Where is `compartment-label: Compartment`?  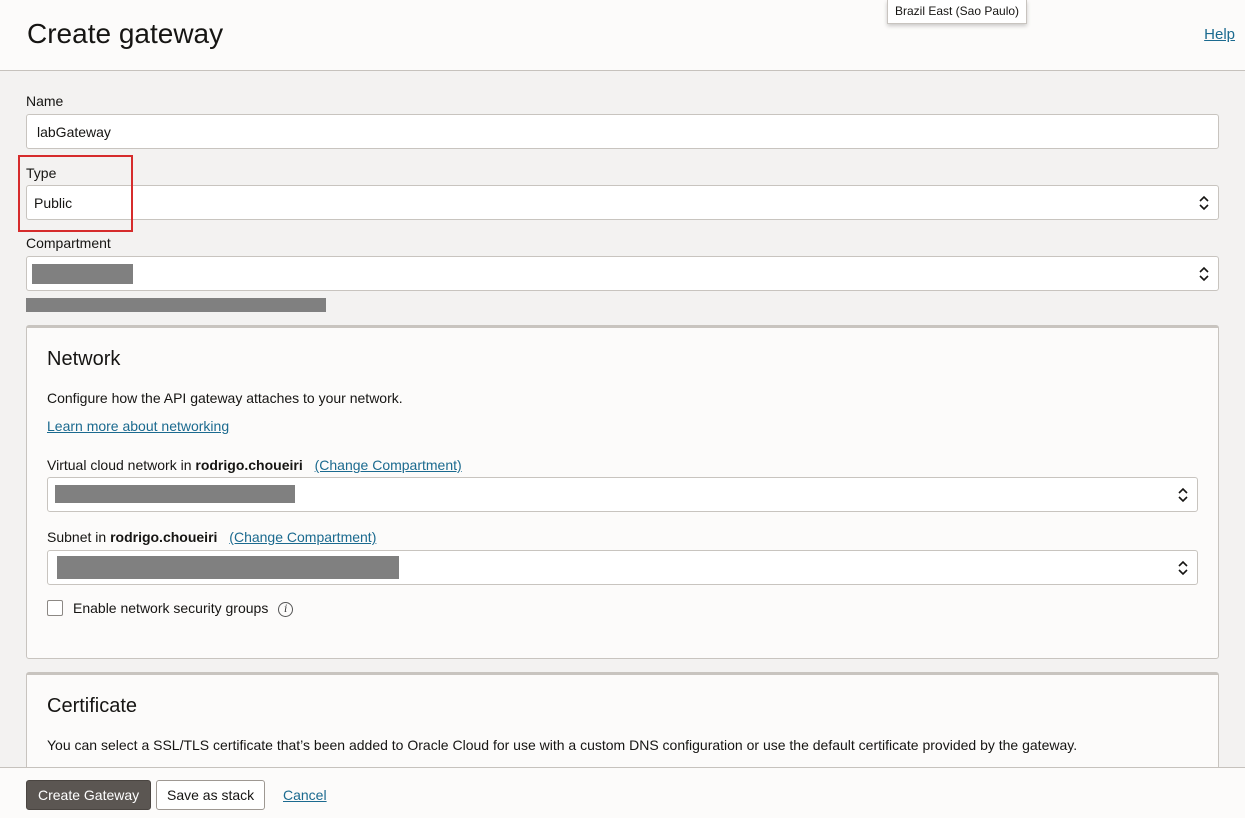 compartment-label: Compartment is located at coordinates (68, 243).